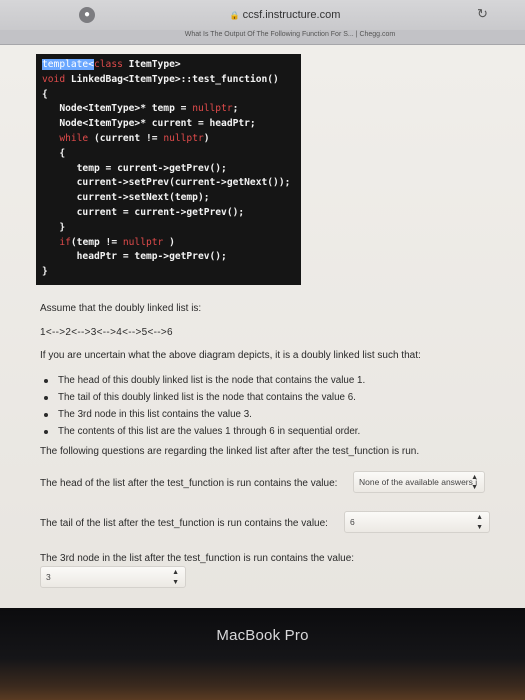 The height and width of the screenshot is (700, 525). What do you see at coordinates (166, 183) in the screenshot?
I see `code-line: current->setPrev(current->getNext());` at bounding box center [166, 183].